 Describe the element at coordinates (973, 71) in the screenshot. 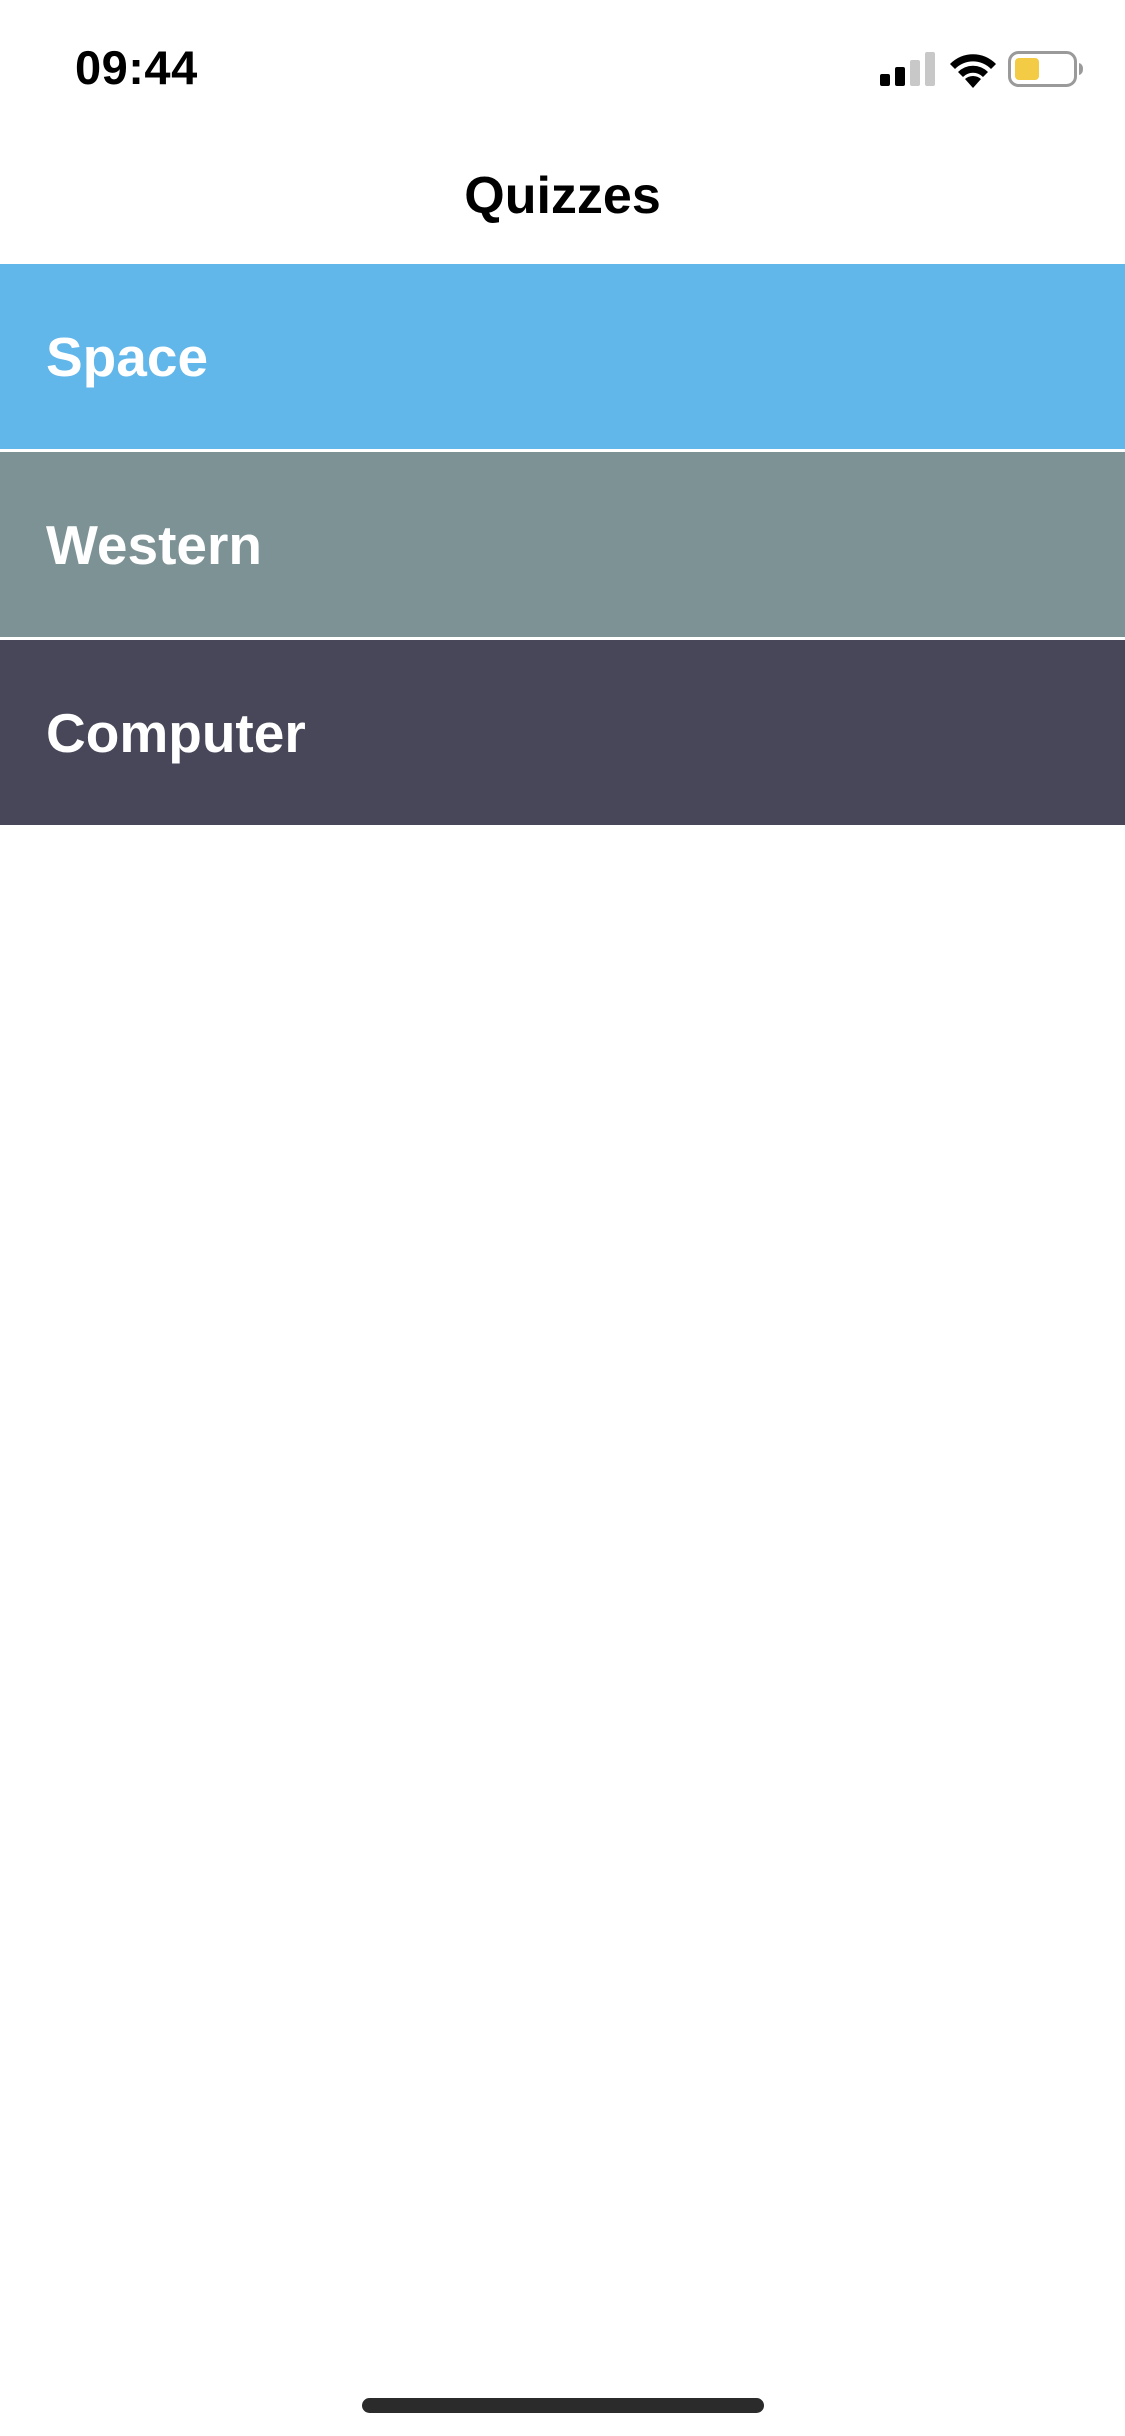

I see `wifi-icon` at that location.